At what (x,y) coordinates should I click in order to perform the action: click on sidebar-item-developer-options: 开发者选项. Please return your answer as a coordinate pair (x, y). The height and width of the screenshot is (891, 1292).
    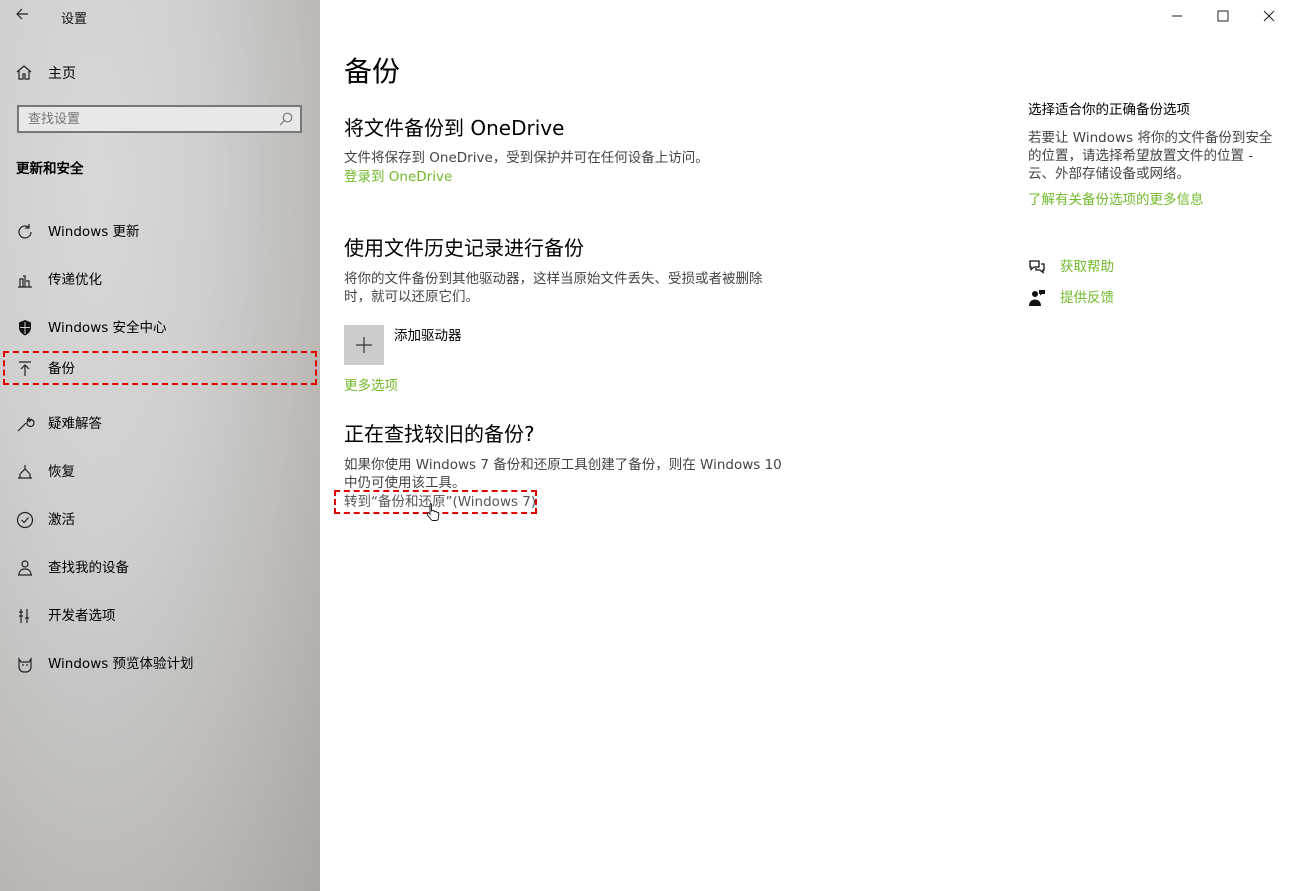
    Looking at the image, I should click on (160, 616).